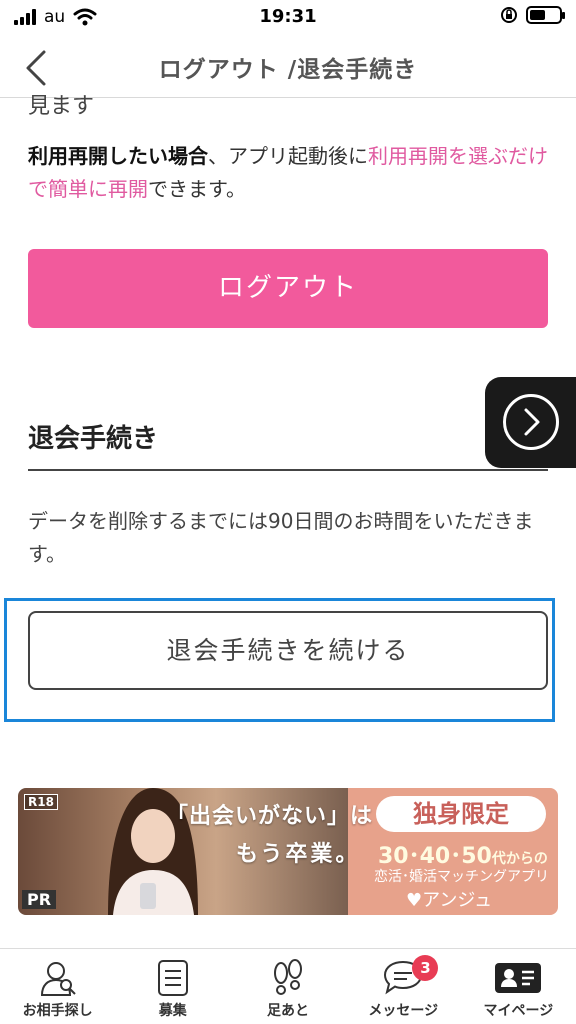 Image resolution: width=576 pixels, height=1024 pixels. I want to click on tab-bar: お相手探し 募集 足あと 3 メッセージ マイページ, so click(288, 986).